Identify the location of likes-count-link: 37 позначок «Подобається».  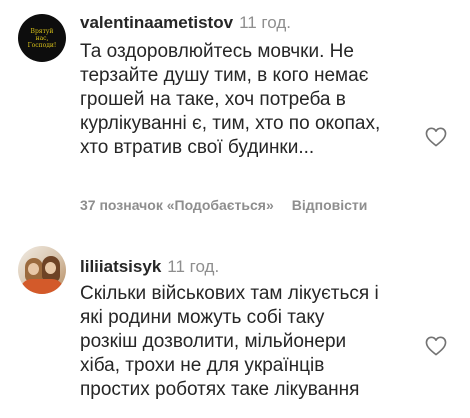
(177, 205).